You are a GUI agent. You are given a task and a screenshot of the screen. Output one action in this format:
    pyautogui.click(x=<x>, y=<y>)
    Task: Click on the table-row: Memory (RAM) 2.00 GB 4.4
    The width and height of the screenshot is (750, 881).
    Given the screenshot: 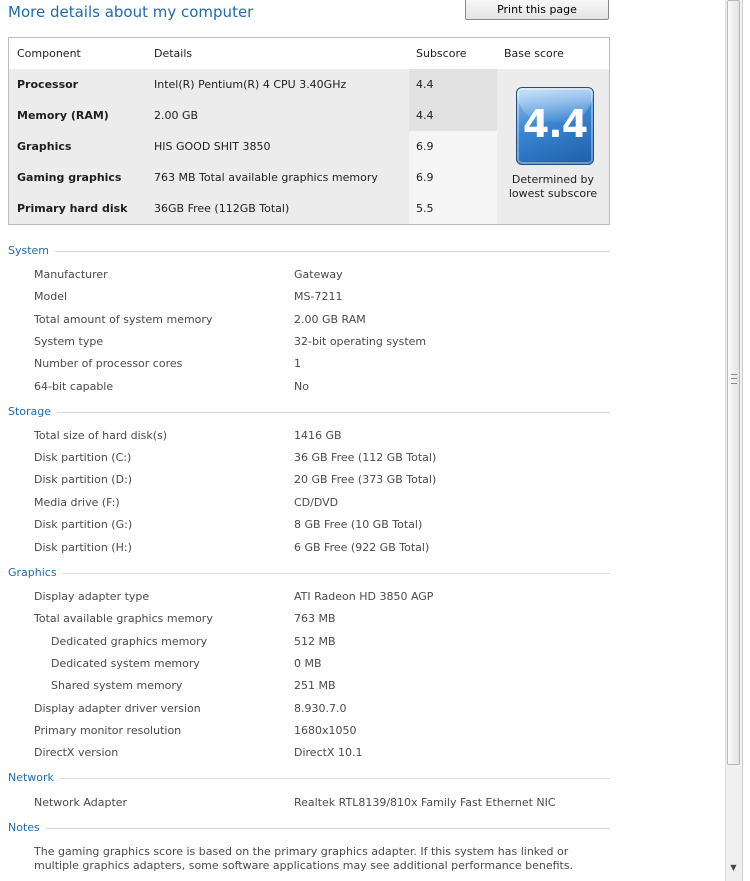 What is the action you would take?
    pyautogui.click(x=253, y=115)
    